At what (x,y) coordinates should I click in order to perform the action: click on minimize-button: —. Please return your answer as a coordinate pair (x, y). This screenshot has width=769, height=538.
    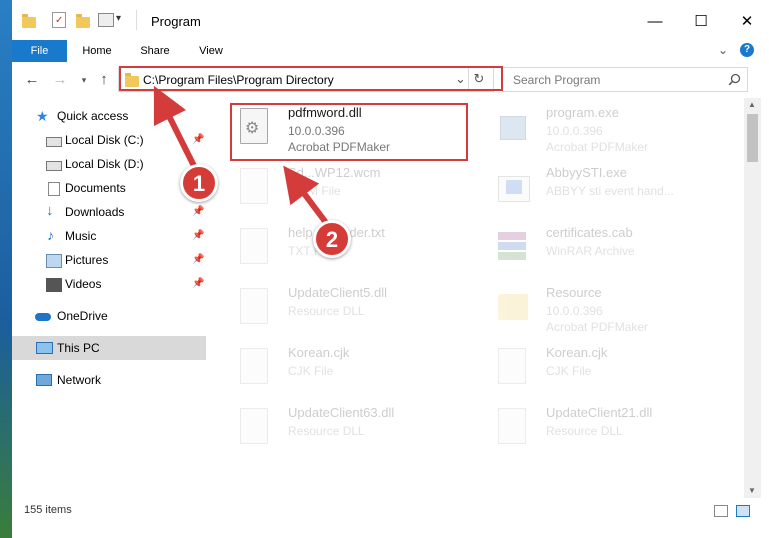
    Looking at the image, I should click on (655, 22).